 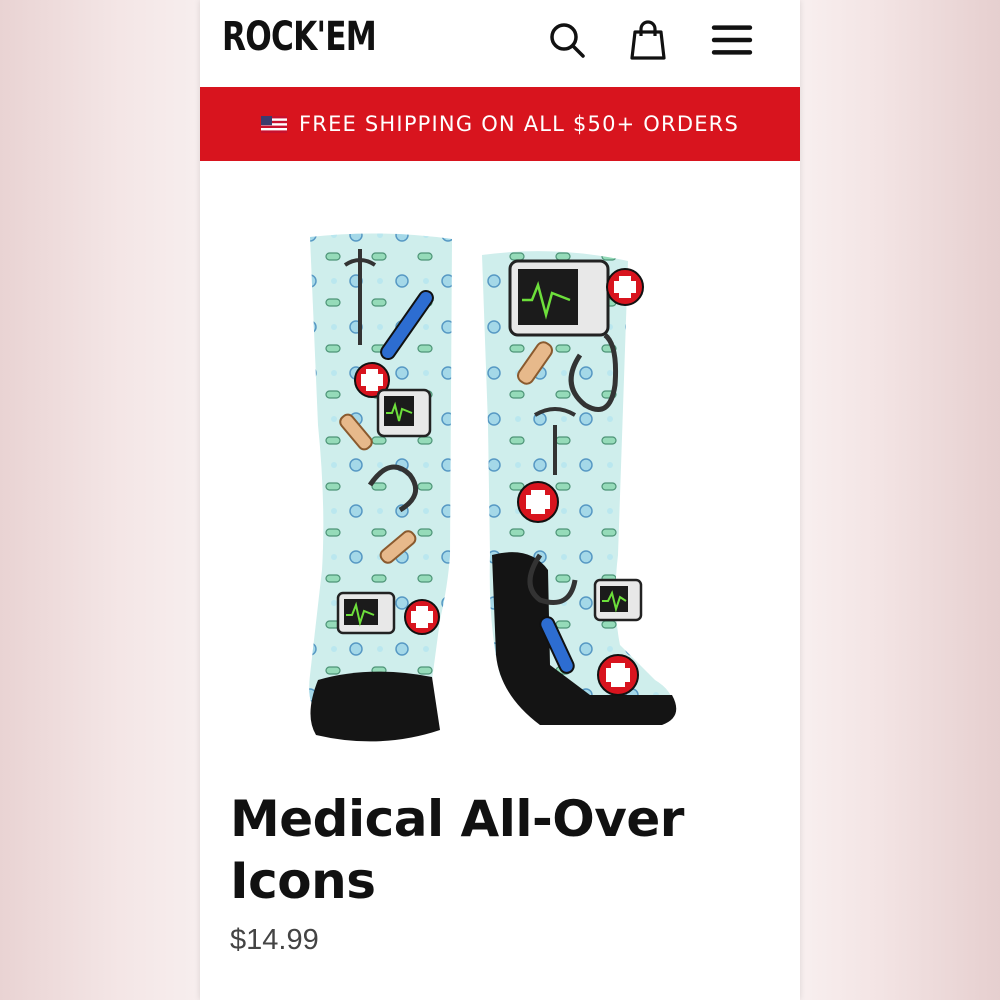 What do you see at coordinates (500, 43) in the screenshot?
I see `site-header: ROCK'EM` at bounding box center [500, 43].